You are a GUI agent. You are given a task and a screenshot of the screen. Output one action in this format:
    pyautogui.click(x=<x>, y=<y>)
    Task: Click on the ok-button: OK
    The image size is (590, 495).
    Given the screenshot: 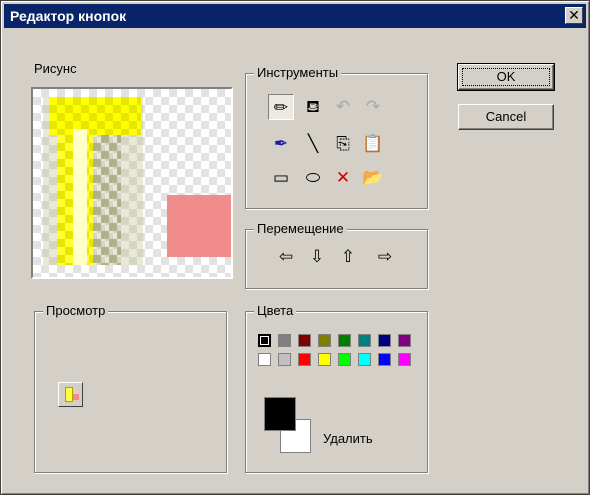 What is the action you would take?
    pyautogui.click(x=506, y=77)
    